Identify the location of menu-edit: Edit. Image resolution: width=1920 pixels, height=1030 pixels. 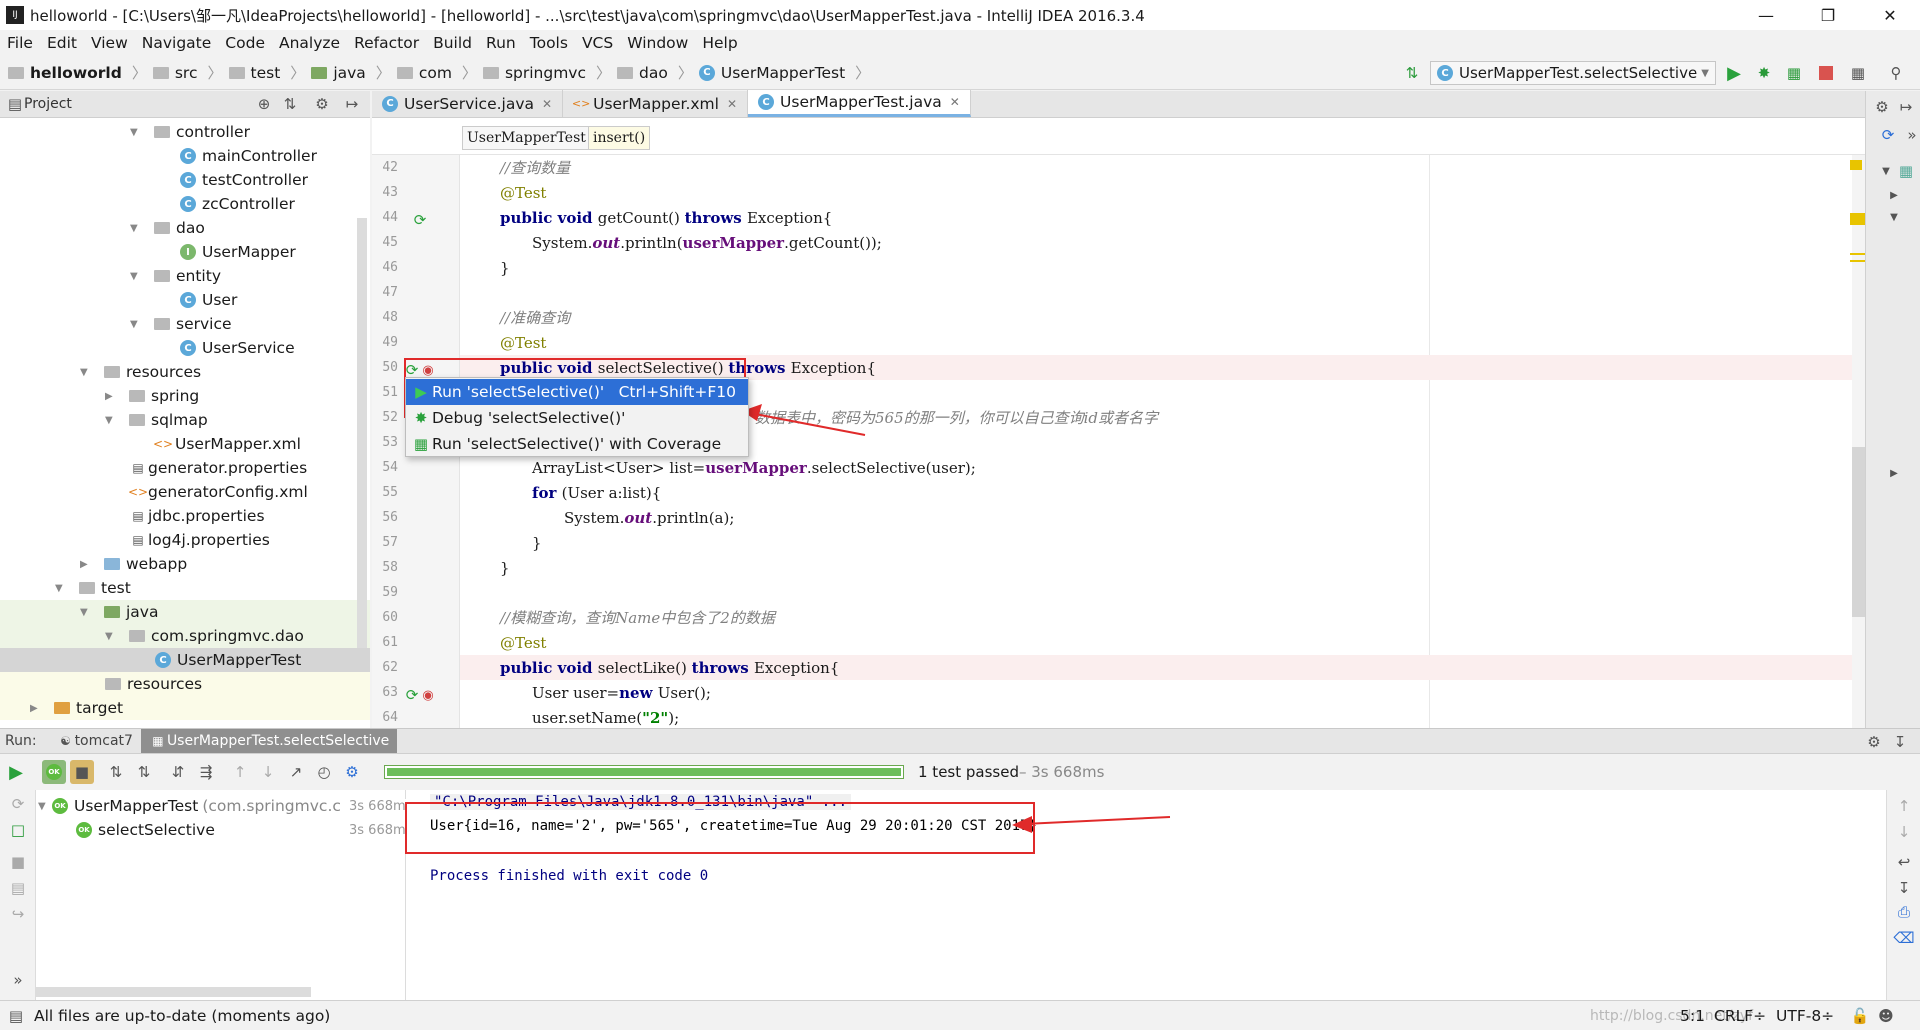
(62, 43).